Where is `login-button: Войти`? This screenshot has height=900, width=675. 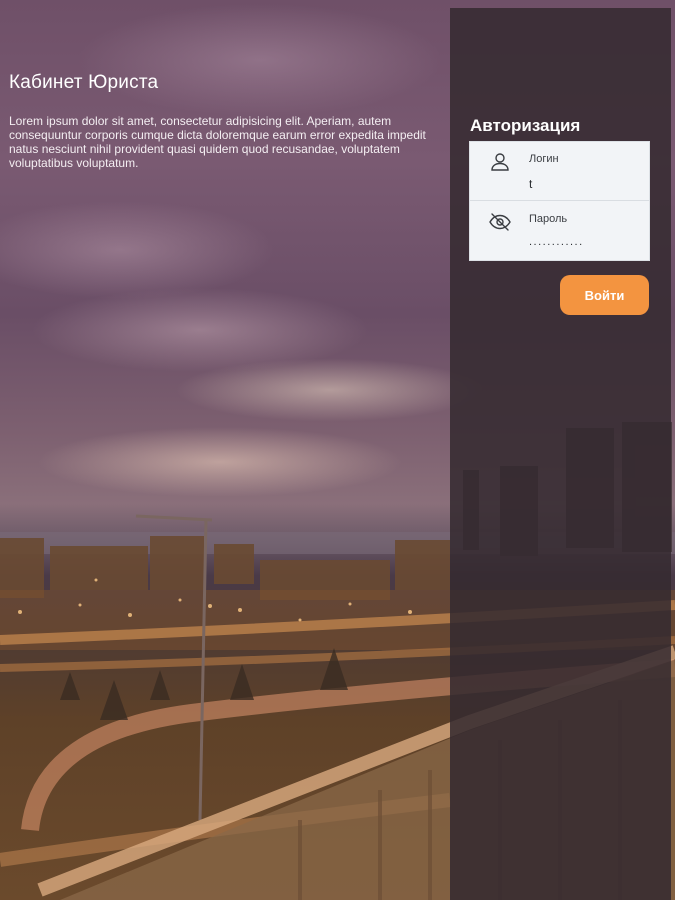 login-button: Войти is located at coordinates (604, 295).